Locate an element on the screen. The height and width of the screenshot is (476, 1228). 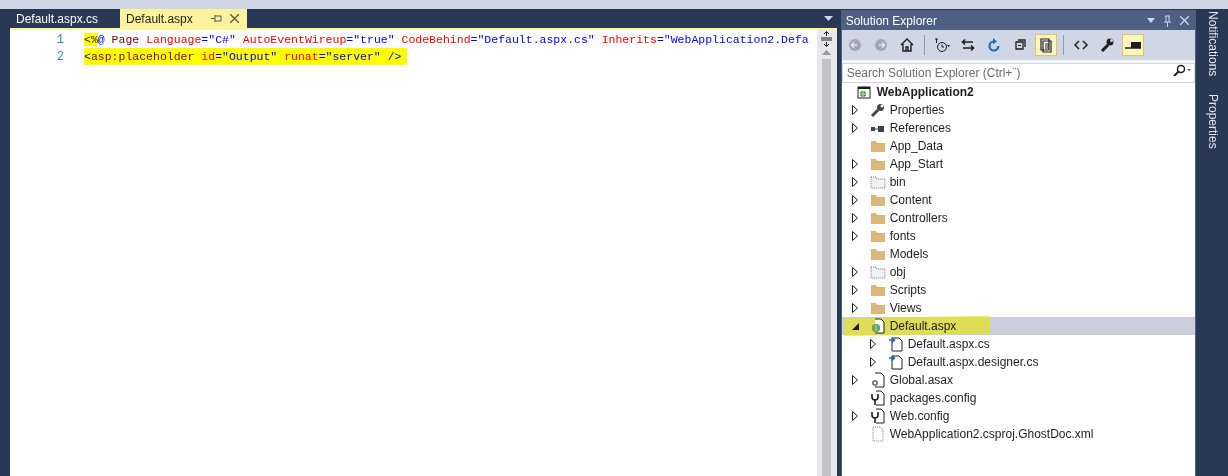
sync-arrows-icon is located at coordinates (967, 45).